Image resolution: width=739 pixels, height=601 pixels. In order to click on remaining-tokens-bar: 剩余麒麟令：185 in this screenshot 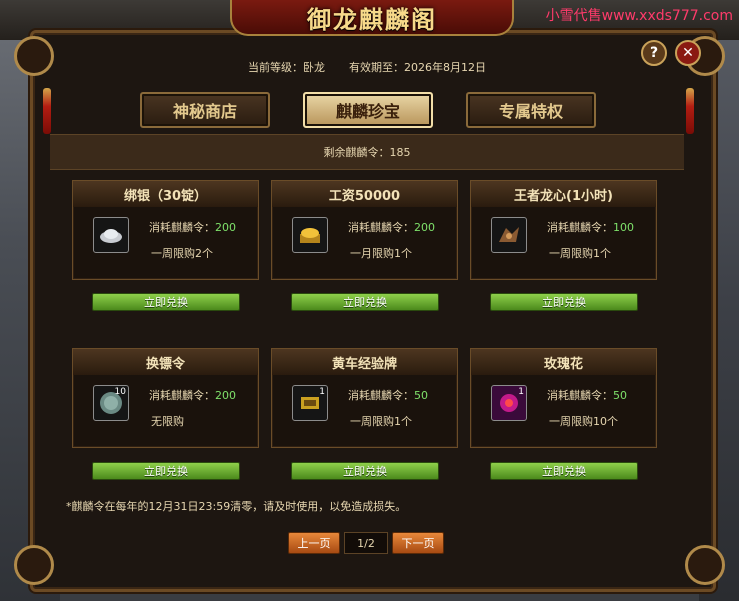, I will do `click(367, 152)`.